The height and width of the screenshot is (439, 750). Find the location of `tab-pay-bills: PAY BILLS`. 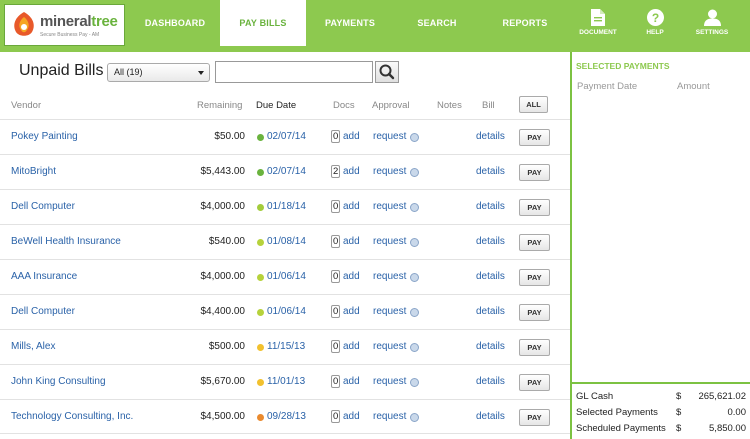

tab-pay-bills: PAY BILLS is located at coordinates (263, 23).